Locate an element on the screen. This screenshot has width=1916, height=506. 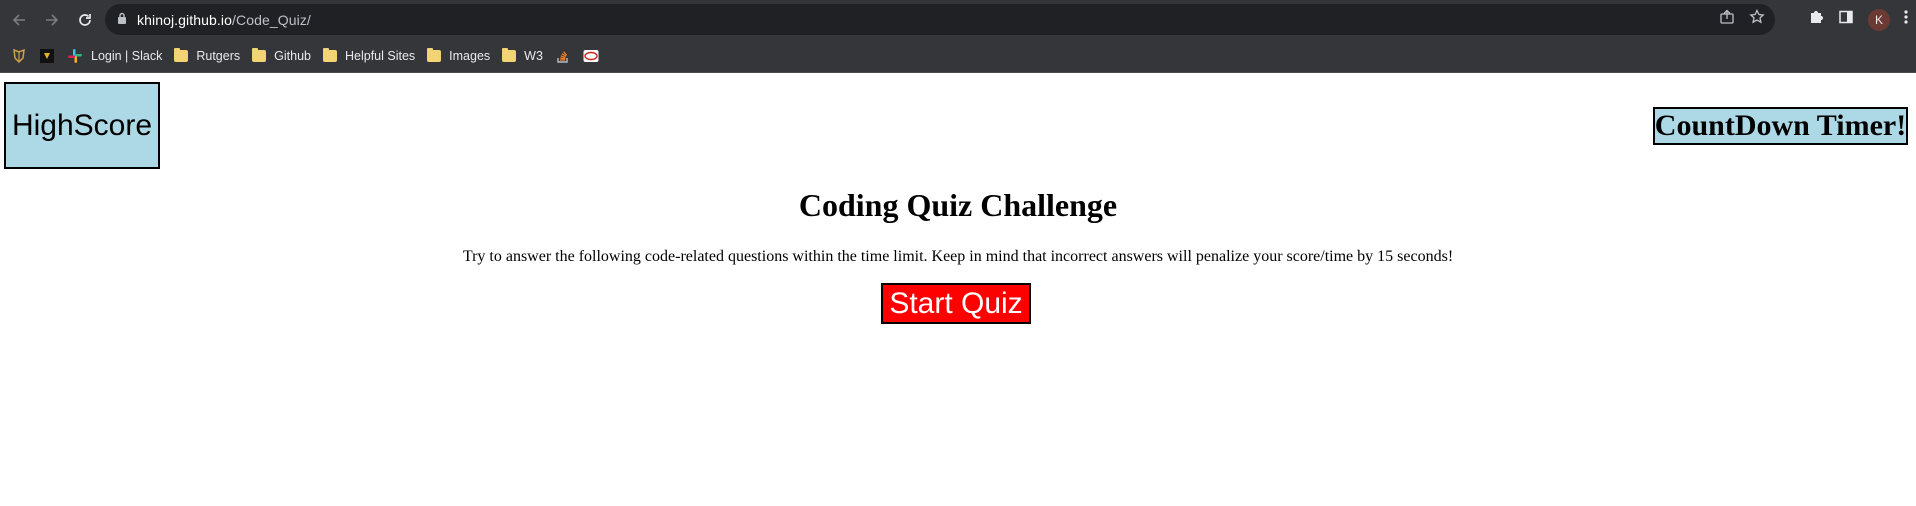
back-button is located at coordinates (19, 20).